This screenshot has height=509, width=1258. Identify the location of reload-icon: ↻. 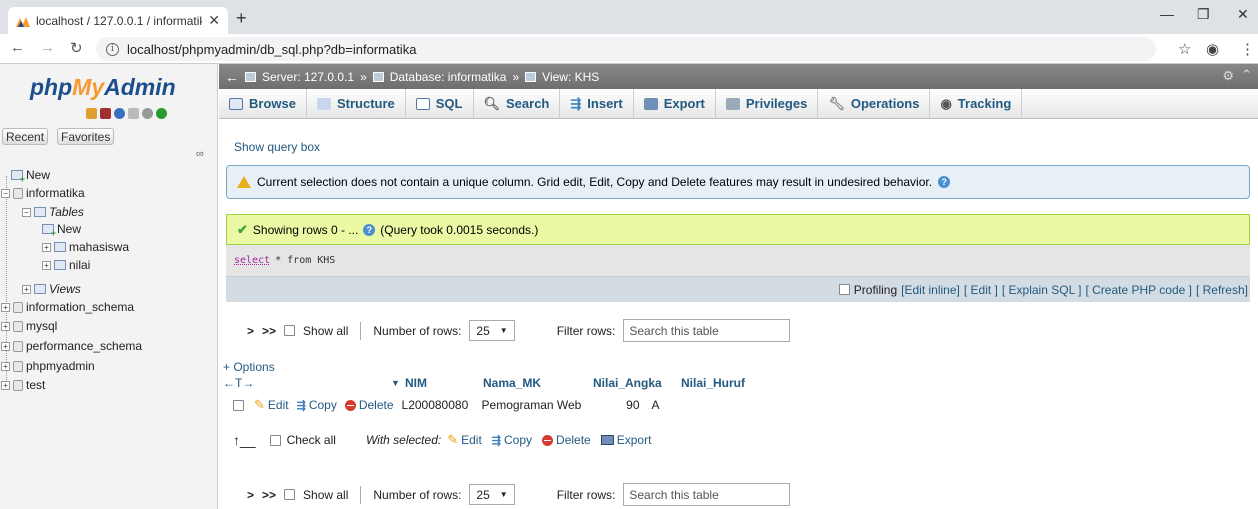
(76, 48).